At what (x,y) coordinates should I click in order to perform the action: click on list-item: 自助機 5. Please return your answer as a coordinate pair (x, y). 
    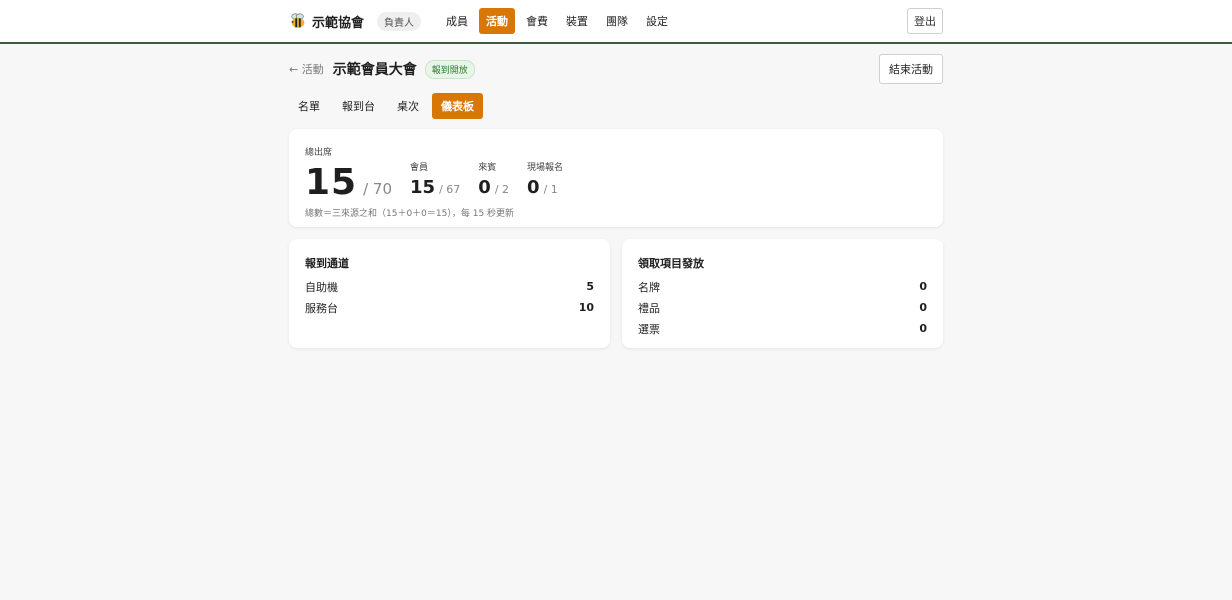
    Looking at the image, I should click on (449, 286).